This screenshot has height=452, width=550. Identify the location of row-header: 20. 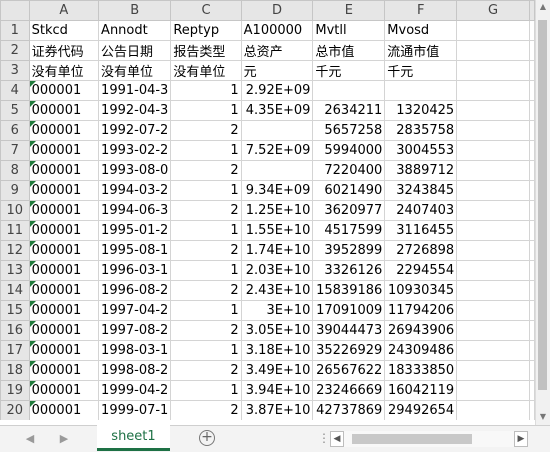
(15, 410).